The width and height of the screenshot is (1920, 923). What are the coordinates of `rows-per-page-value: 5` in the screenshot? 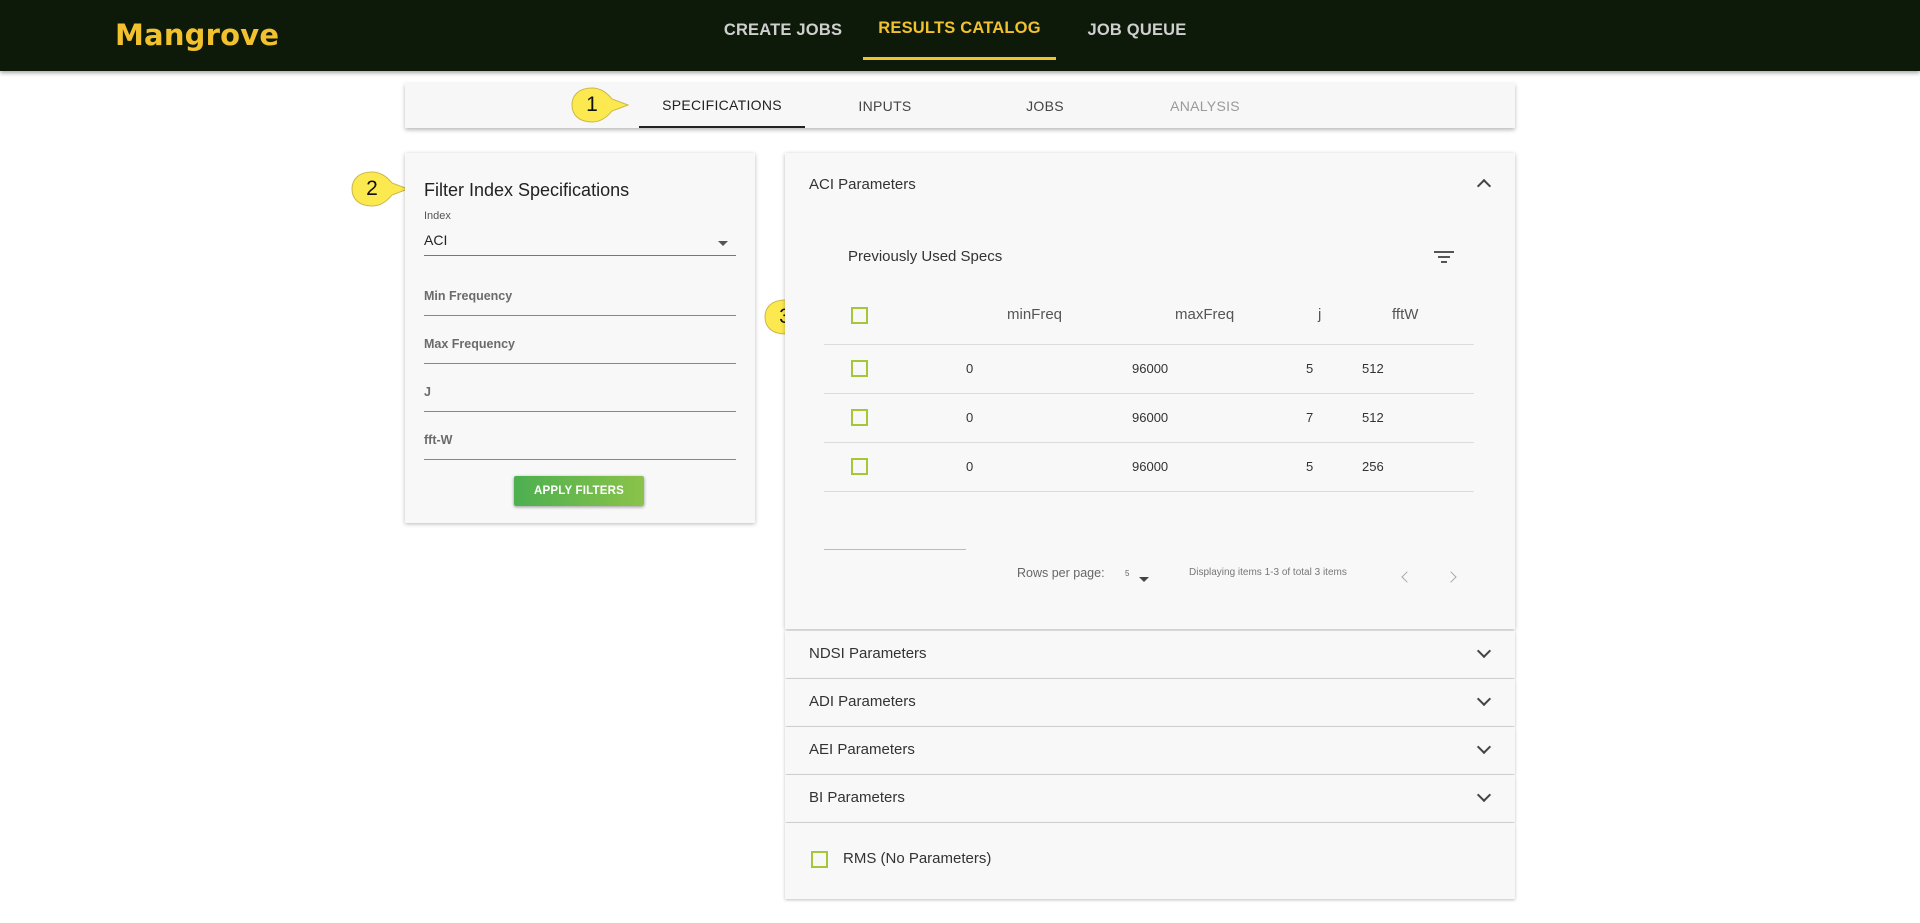 It's located at (1127, 573).